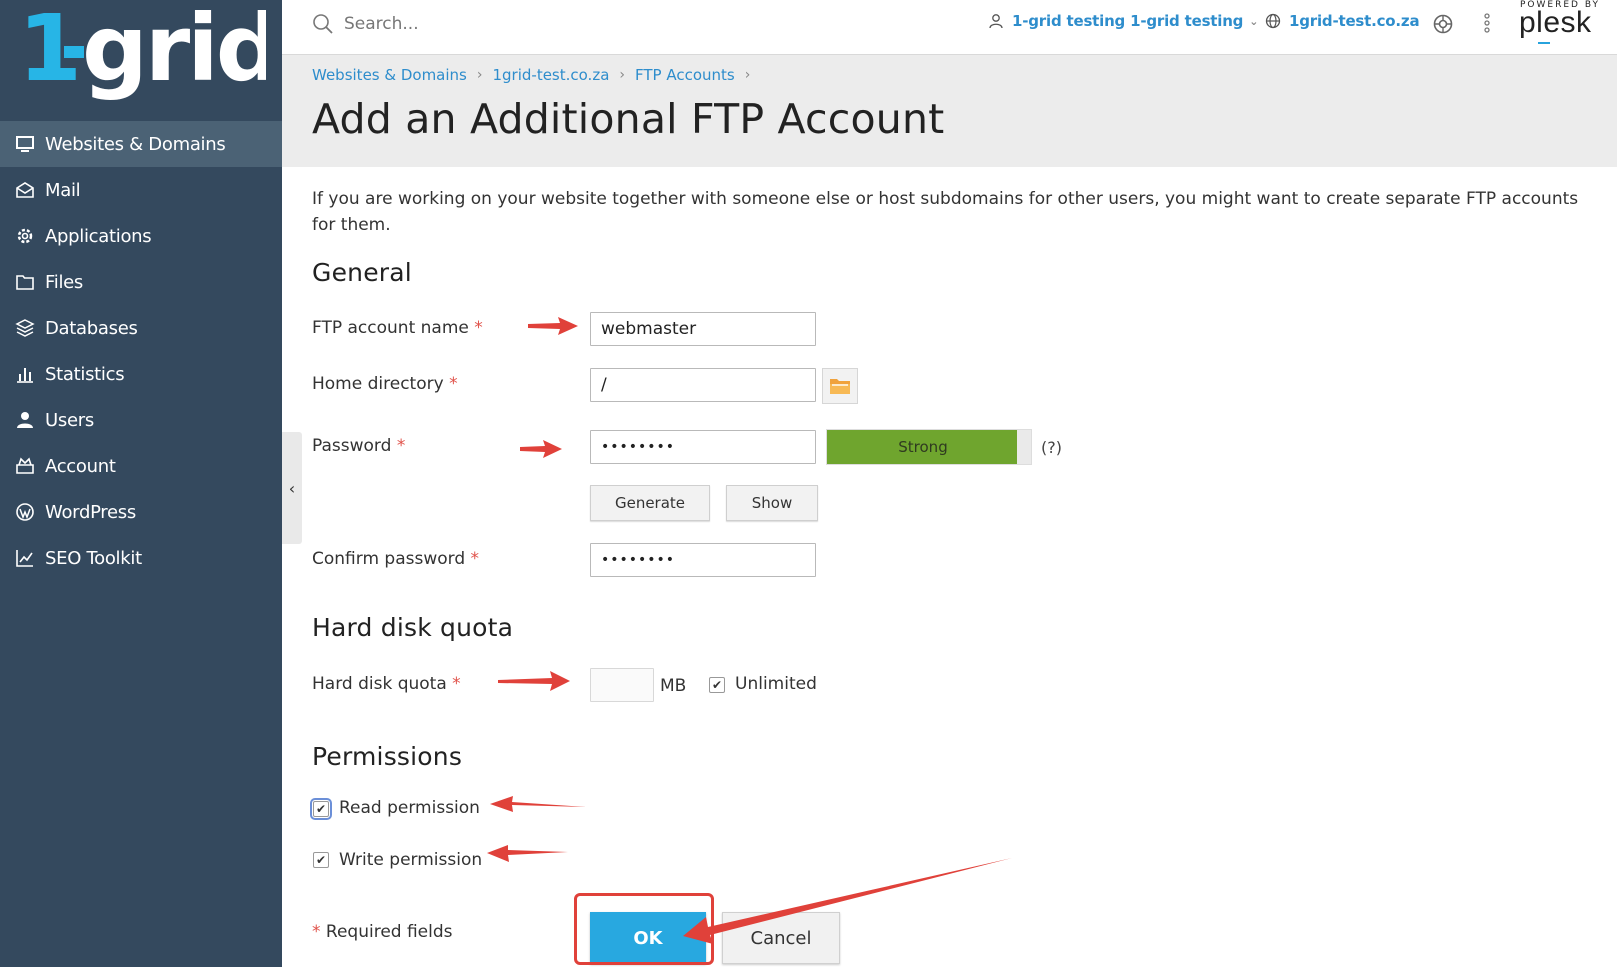  Describe the element at coordinates (362, 272) in the screenshot. I see `section-title-general: General` at that location.